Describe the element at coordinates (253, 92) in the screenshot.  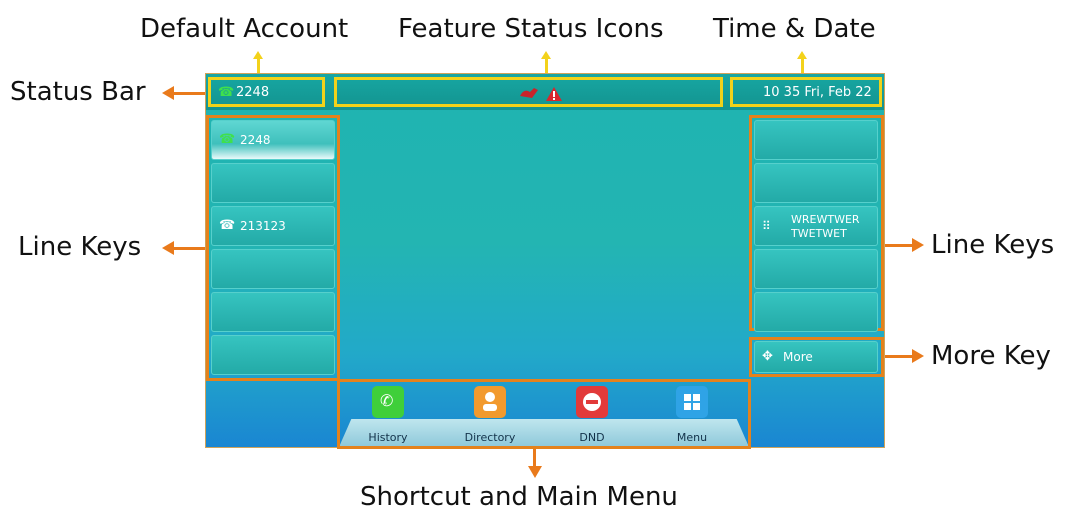
I see `default-account-number: 2248` at that location.